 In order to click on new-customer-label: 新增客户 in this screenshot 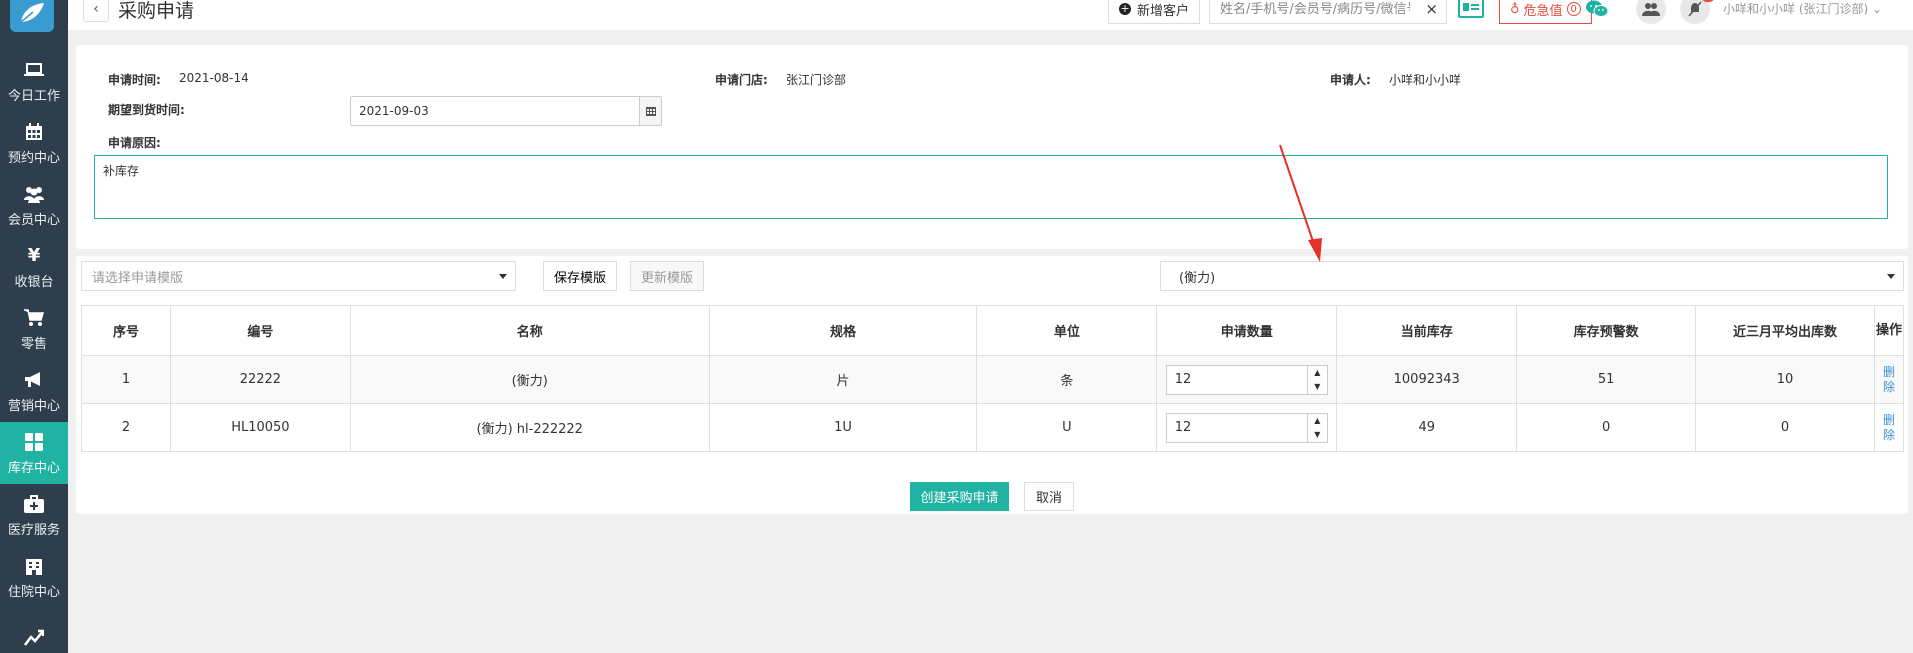, I will do `click(1163, 11)`.